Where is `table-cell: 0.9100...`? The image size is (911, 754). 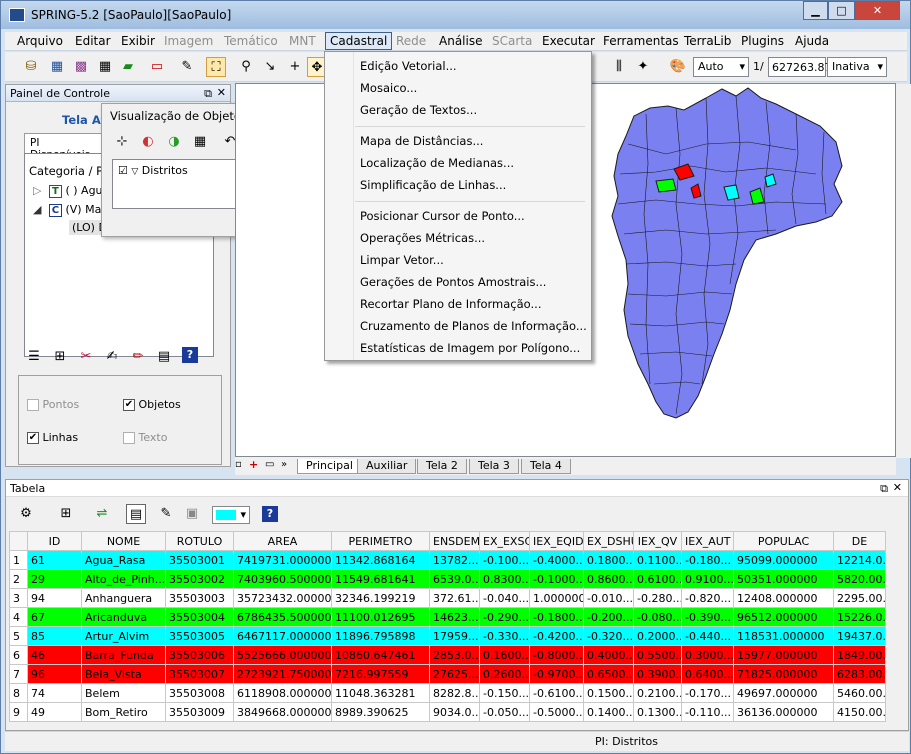
table-cell: 0.9100... is located at coordinates (707, 579).